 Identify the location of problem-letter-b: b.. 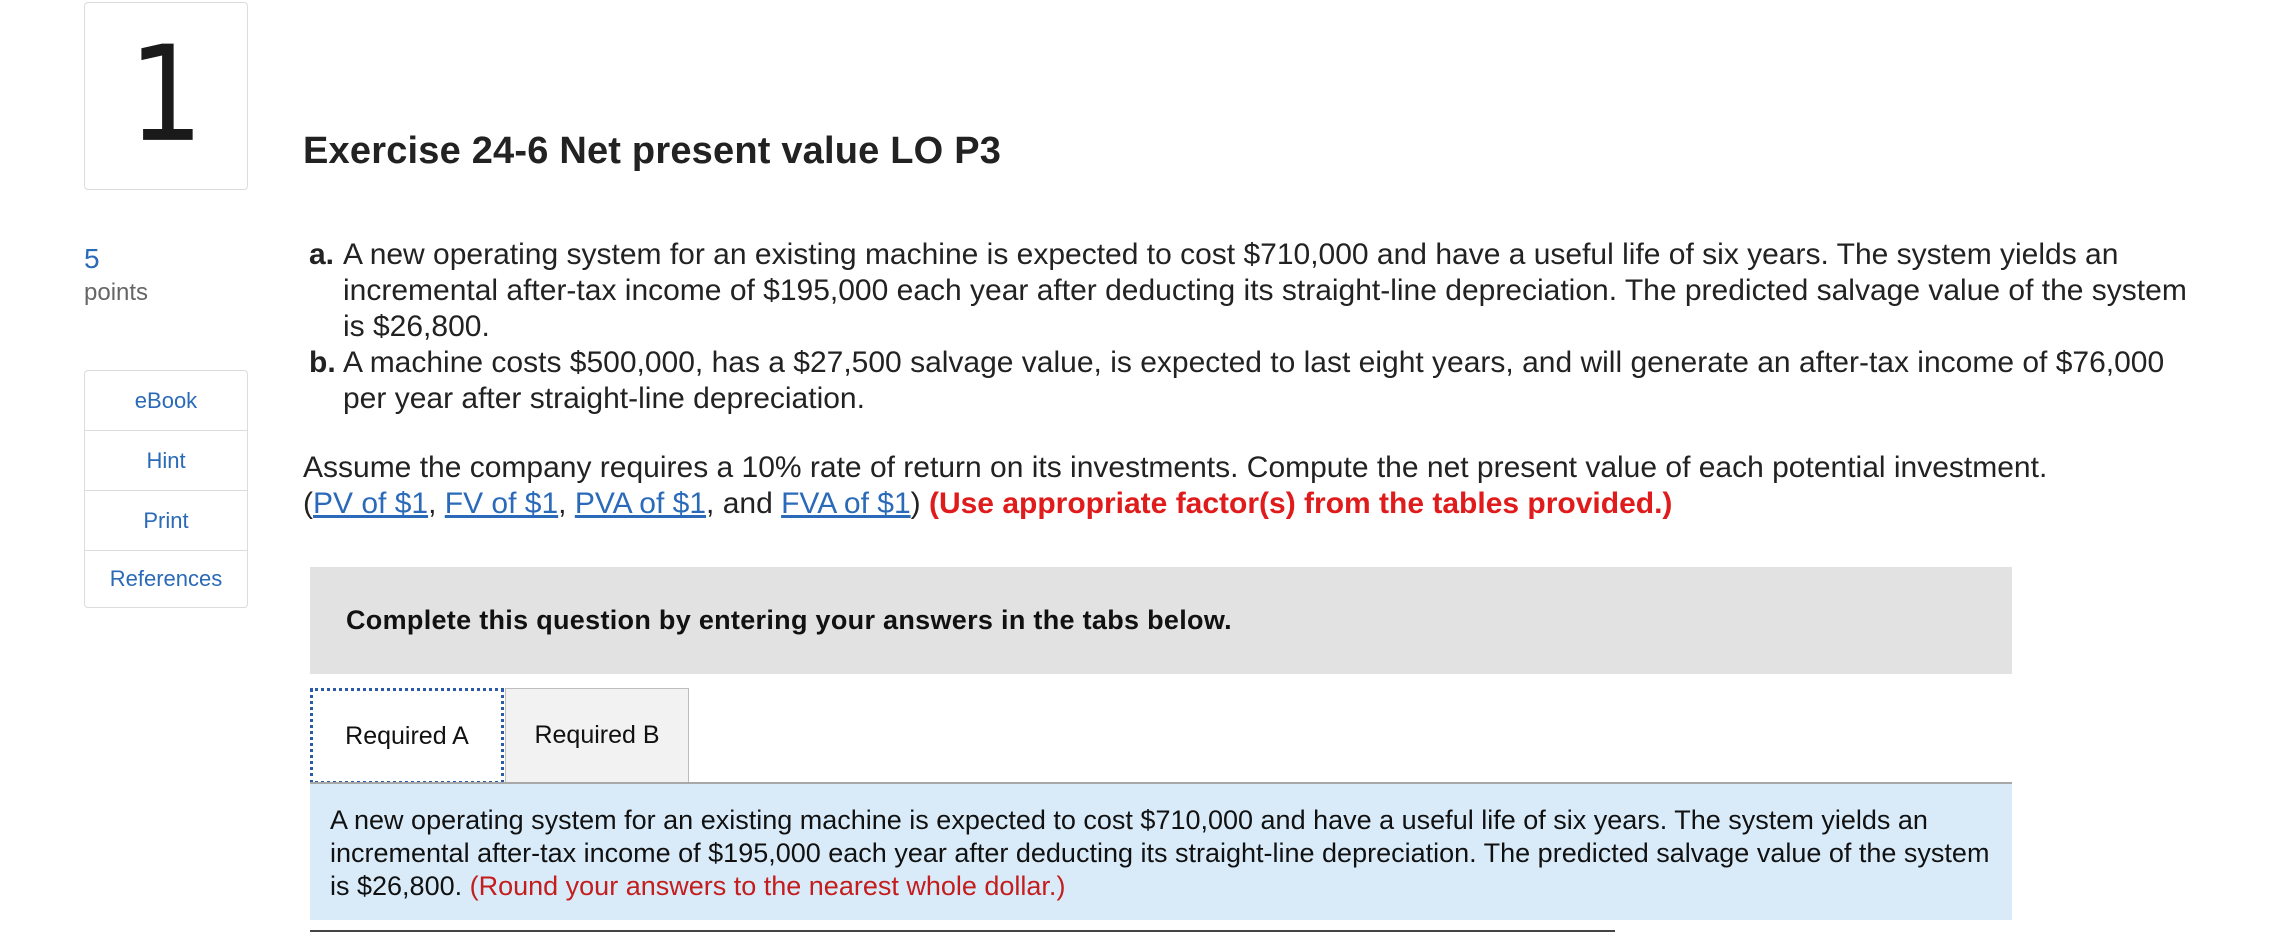
(322, 362).